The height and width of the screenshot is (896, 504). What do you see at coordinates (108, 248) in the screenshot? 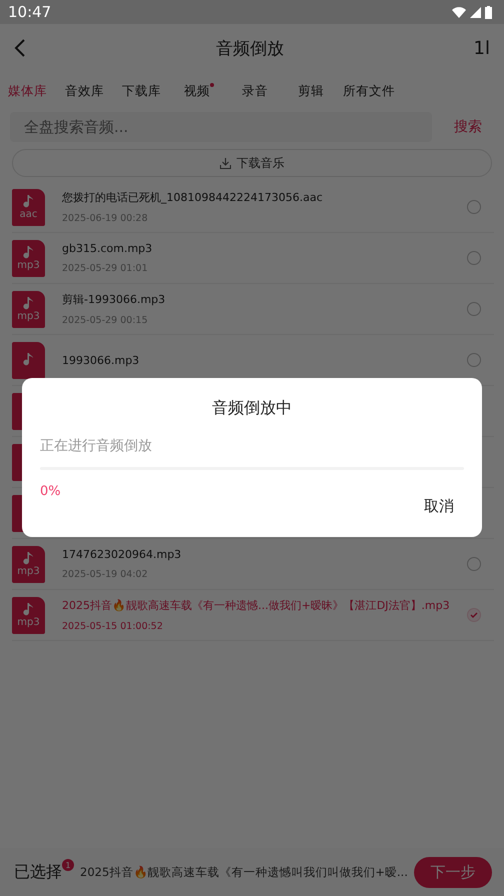
I see `file-name: gb315.com.mp3` at bounding box center [108, 248].